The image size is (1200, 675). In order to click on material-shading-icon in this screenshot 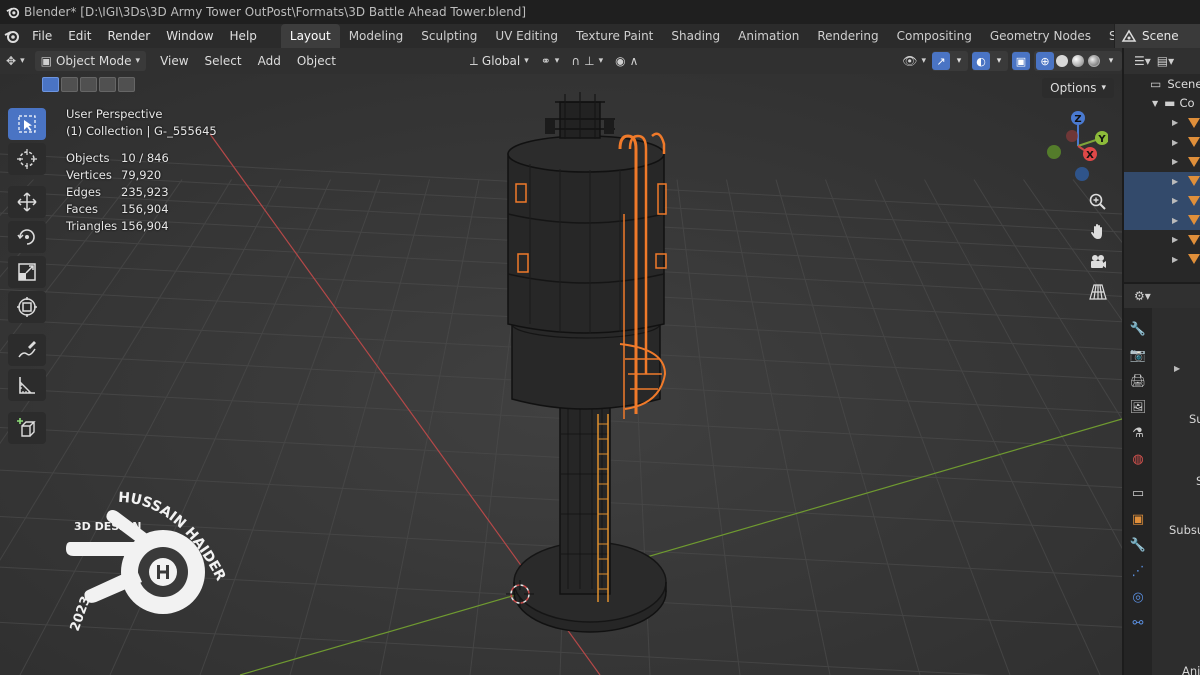, I will do `click(1078, 61)`.